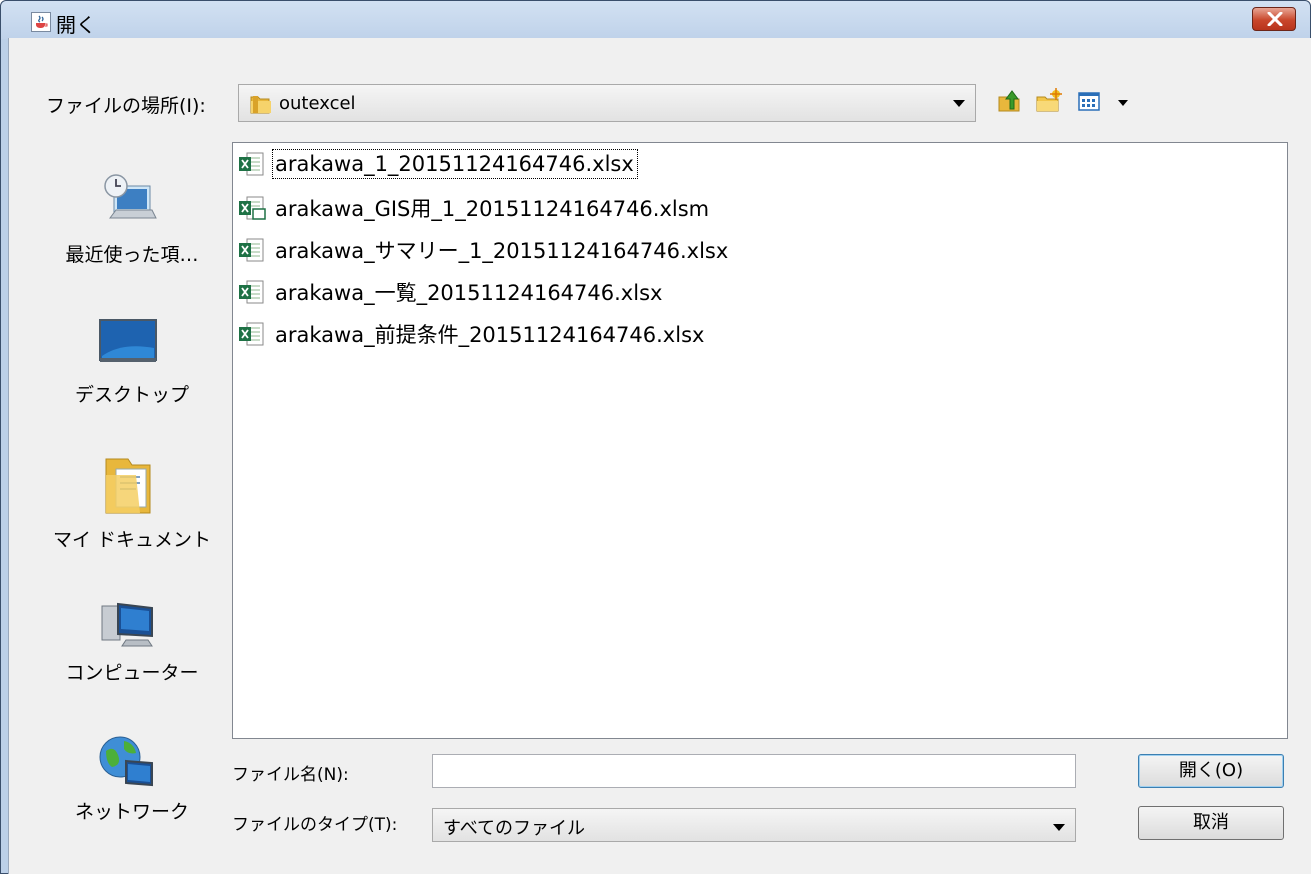  I want to click on file-item: arakawa_前提条件_20151124164746.xlsx, so click(471, 334).